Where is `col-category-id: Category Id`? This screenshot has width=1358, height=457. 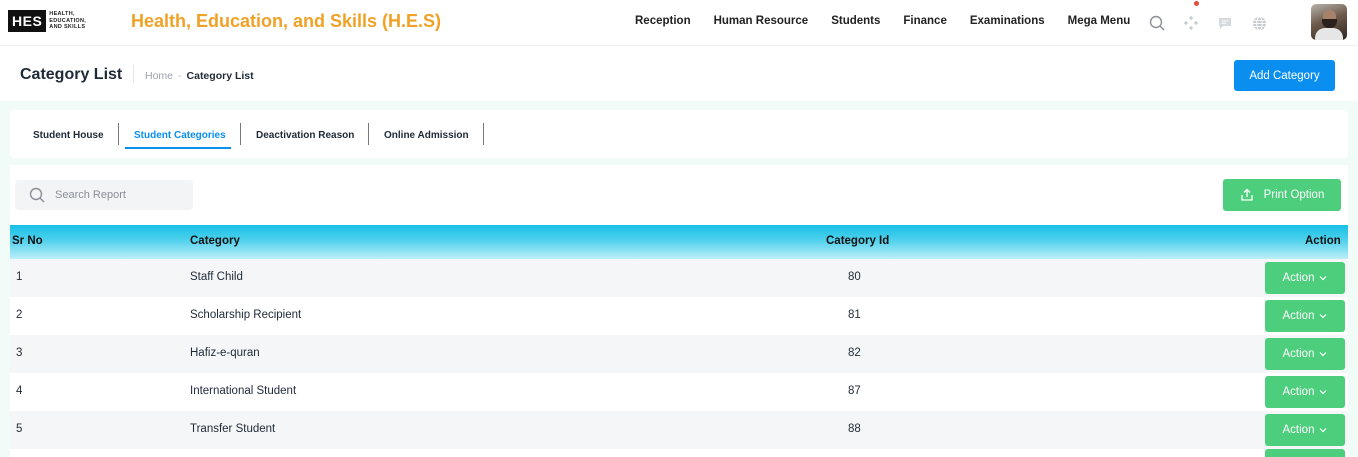 col-category-id: Category Id is located at coordinates (857, 241).